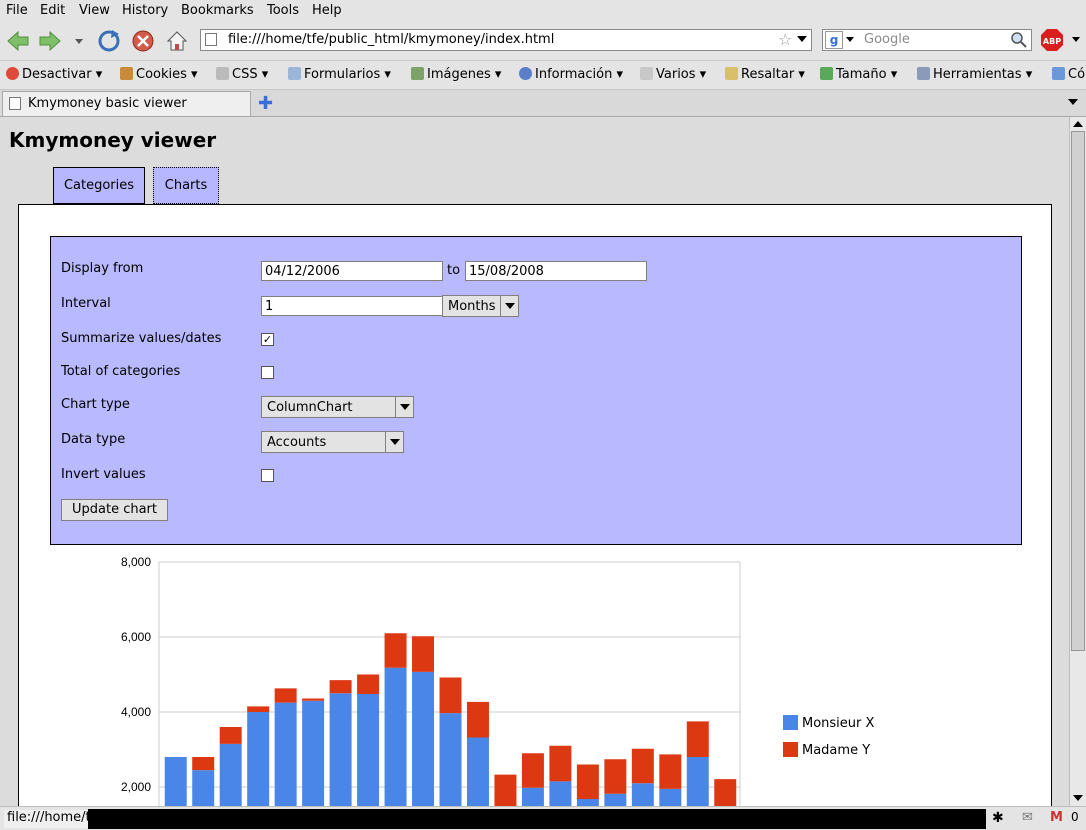 This screenshot has height=830, width=1086. What do you see at coordinates (352, 306) in the screenshot?
I see `interval-input: 1` at bounding box center [352, 306].